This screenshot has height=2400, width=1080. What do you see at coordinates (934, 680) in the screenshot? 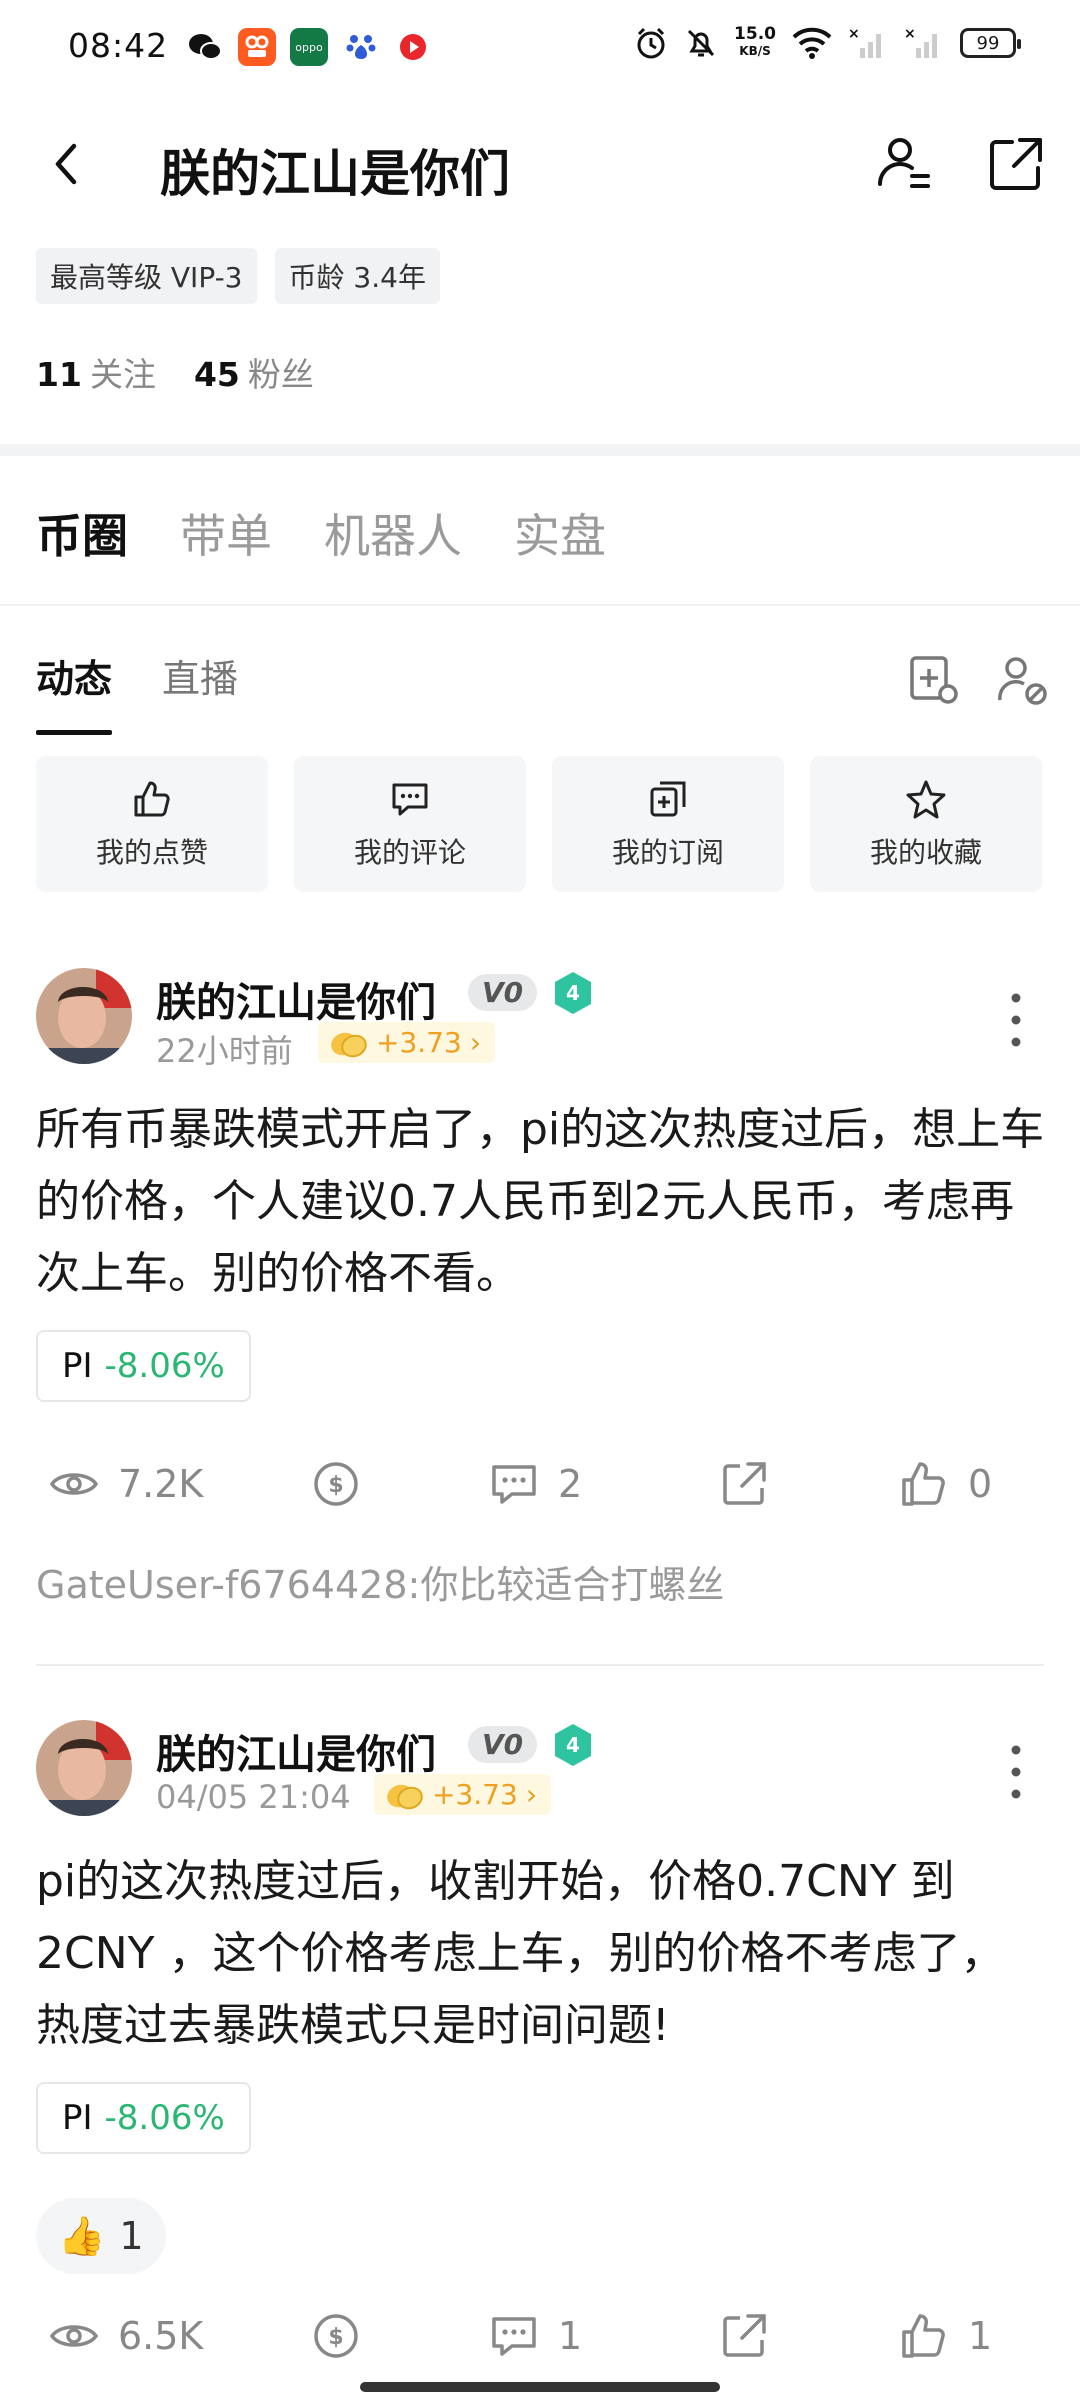
I see `add-post-icon` at bounding box center [934, 680].